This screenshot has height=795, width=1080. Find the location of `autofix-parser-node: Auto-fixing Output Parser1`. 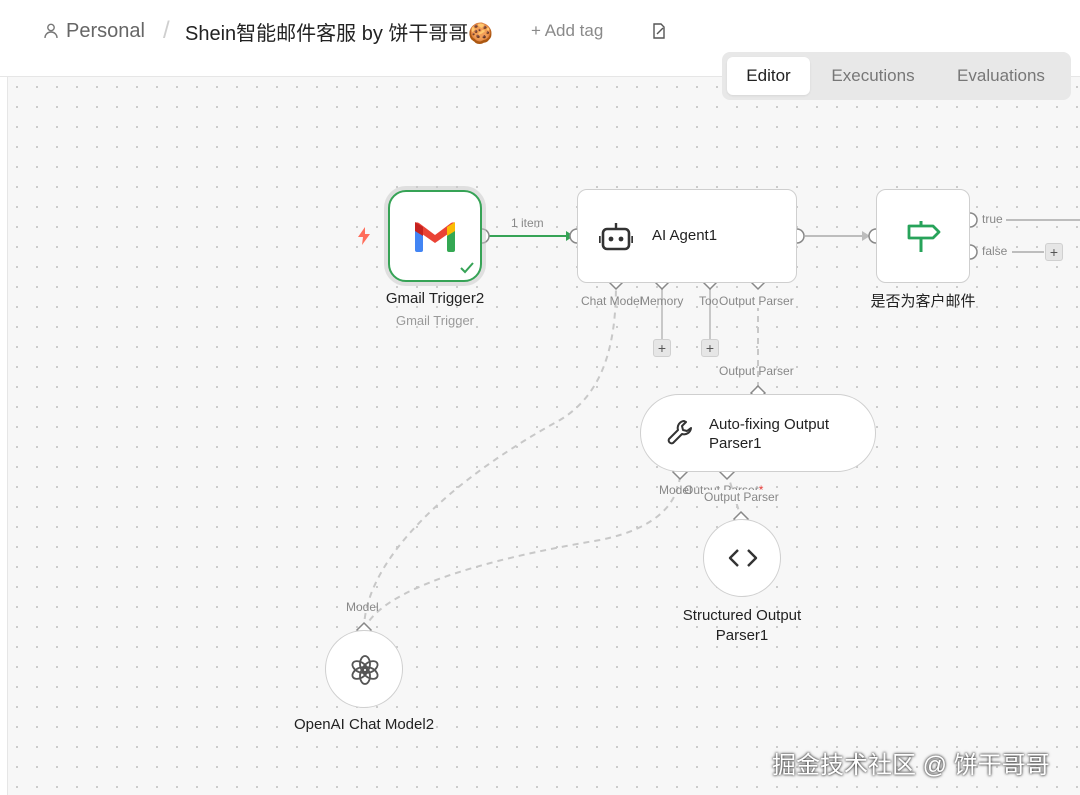

autofix-parser-node: Auto-fixing Output Parser1 is located at coordinates (758, 433).